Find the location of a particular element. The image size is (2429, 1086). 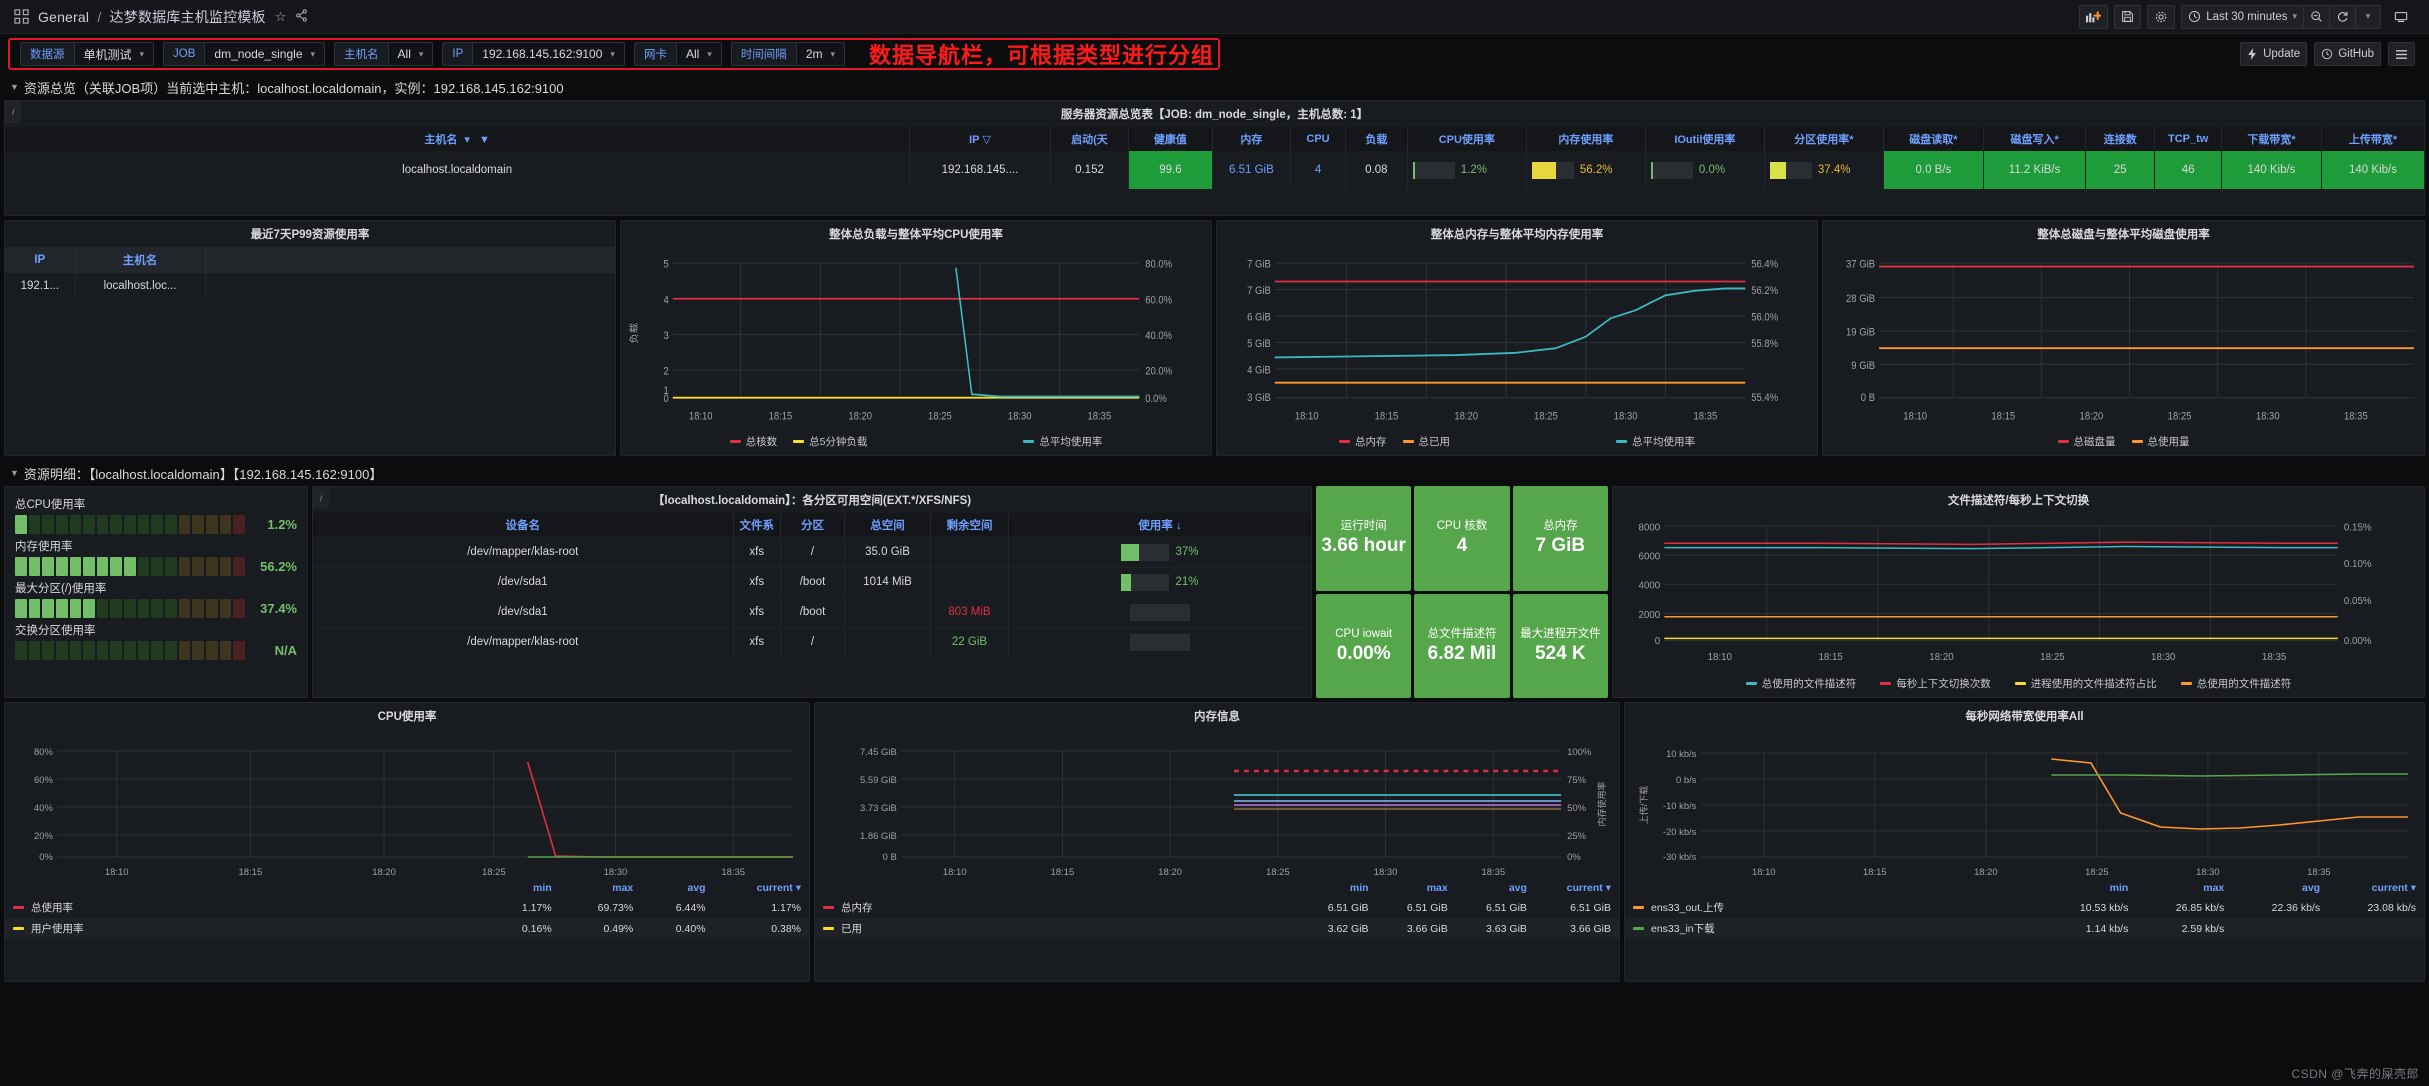

variable-datasource: 数据源 单机测试 ▾ is located at coordinates (87, 54).